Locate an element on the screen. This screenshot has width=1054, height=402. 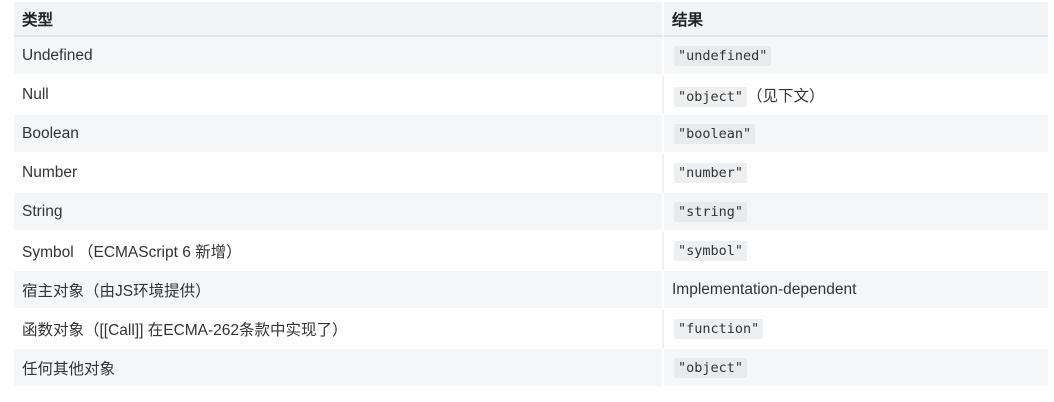
row-type-cell: Number is located at coordinates (339, 173).